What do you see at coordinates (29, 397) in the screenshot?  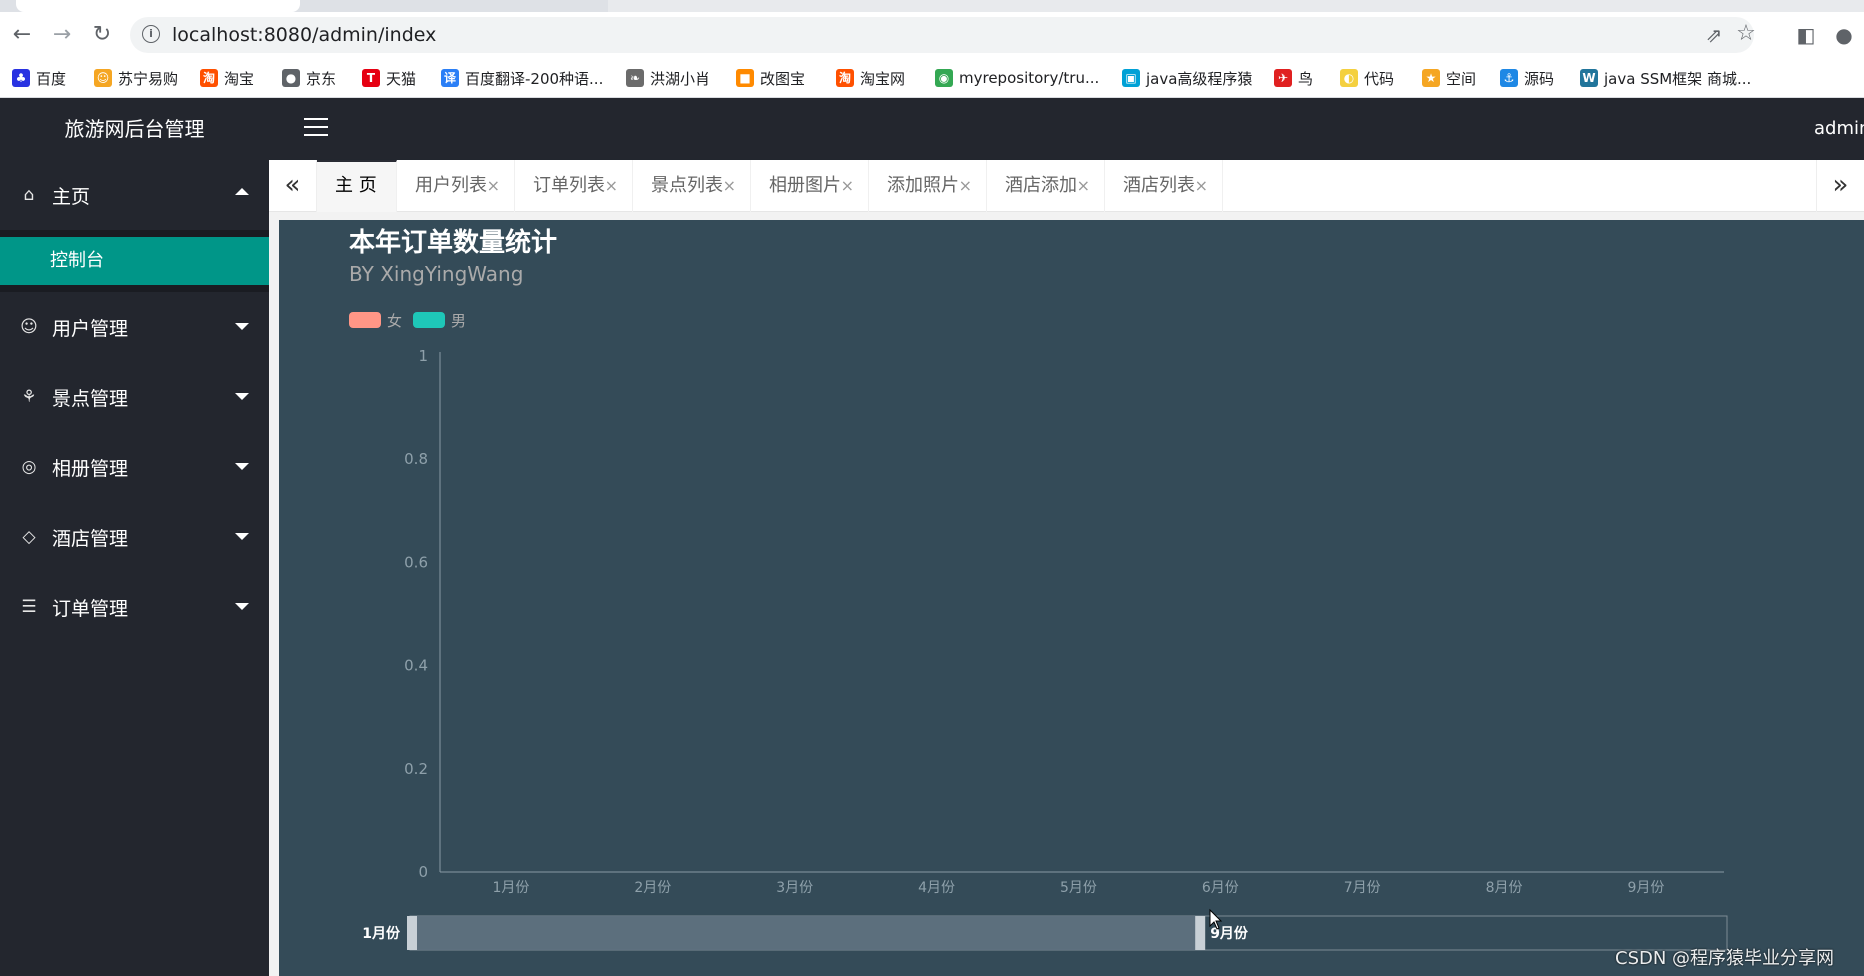 I see `palm-tree-icon: ⚘` at bounding box center [29, 397].